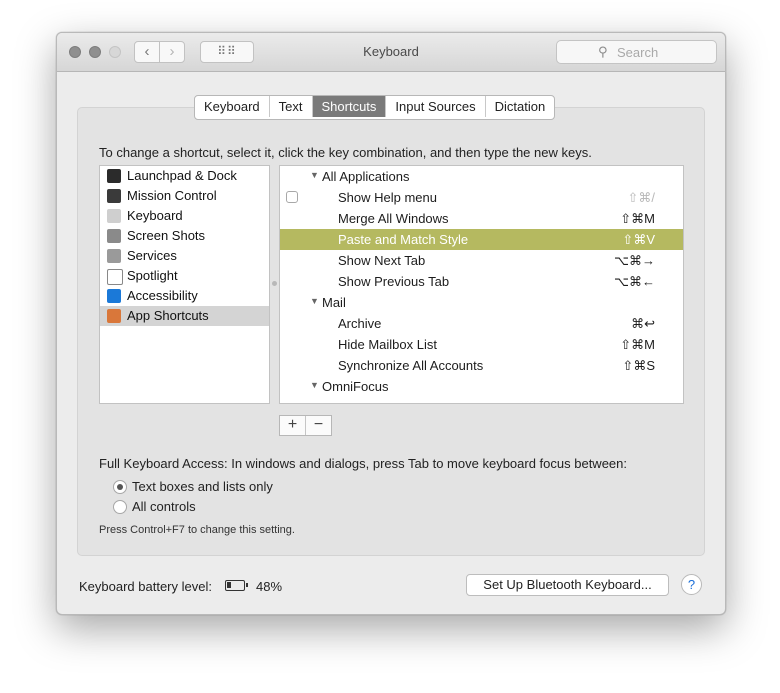 This screenshot has height=693, width=780. What do you see at coordinates (114, 216) in the screenshot?
I see `keyboard-icon` at bounding box center [114, 216].